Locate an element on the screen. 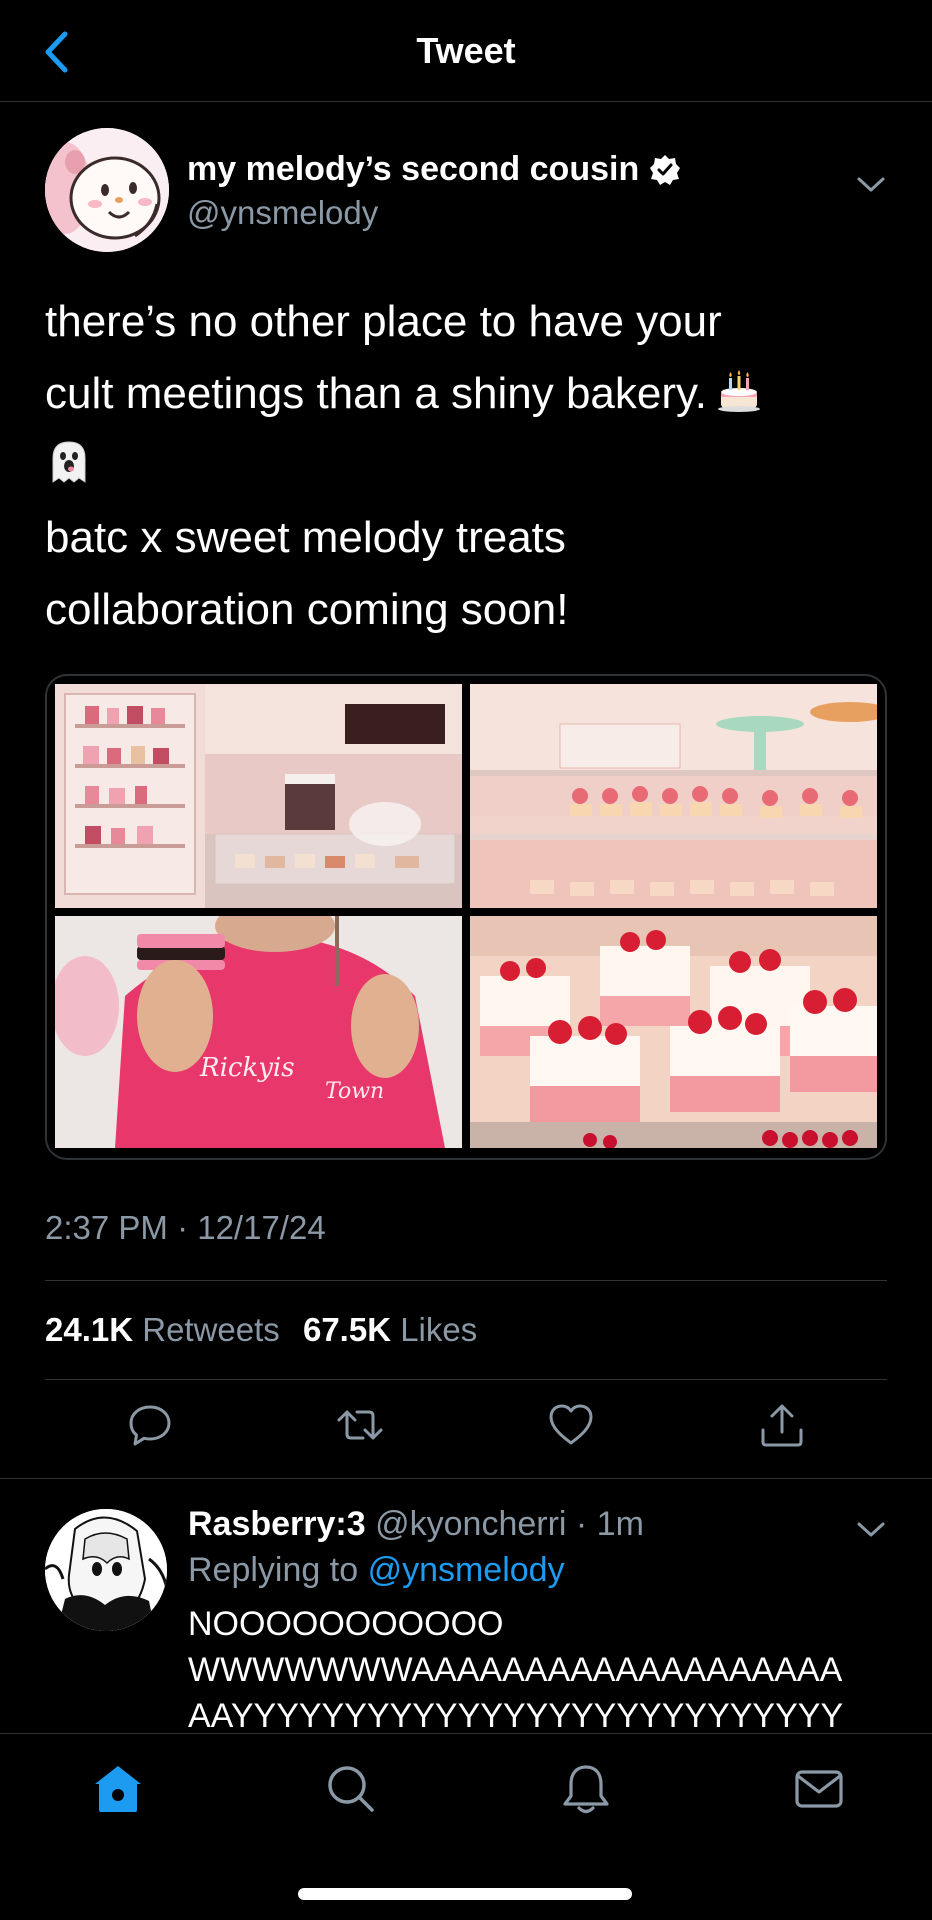  top-bar: Tweet is located at coordinates (466, 51).